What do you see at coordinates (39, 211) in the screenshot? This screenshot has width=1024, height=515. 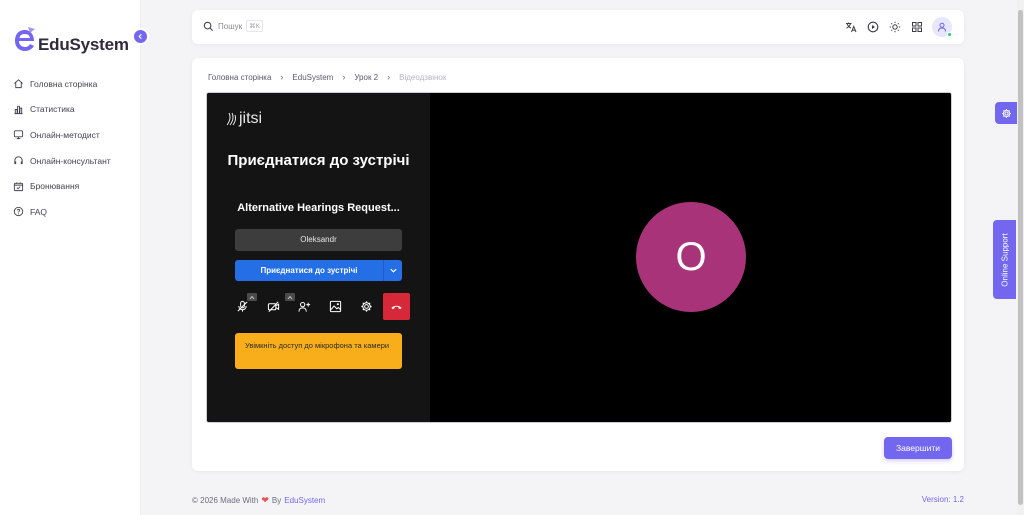 I see `sidebar-item-label: FAQ` at bounding box center [39, 211].